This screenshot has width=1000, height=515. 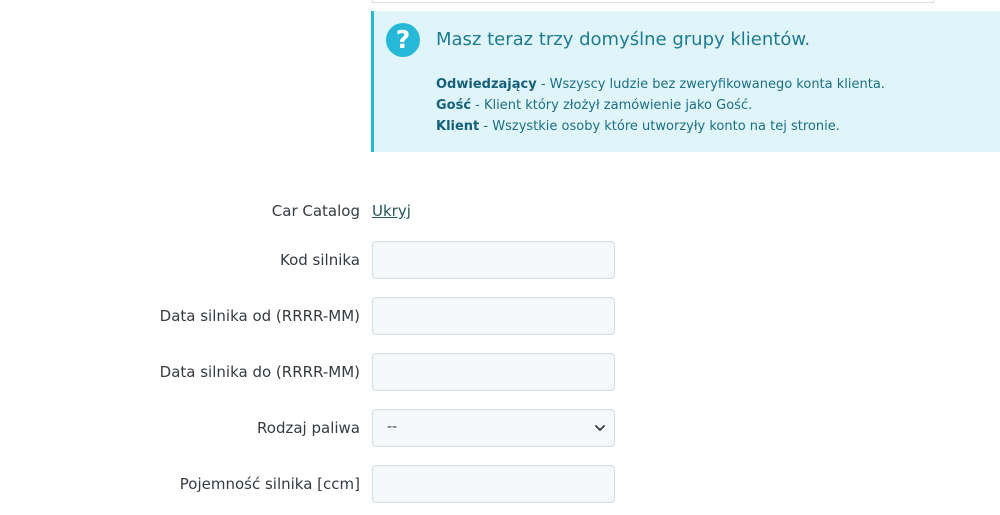 What do you see at coordinates (259, 316) in the screenshot?
I see `engine-date-from-label: Data silnika od (RRRR-MM)` at bounding box center [259, 316].